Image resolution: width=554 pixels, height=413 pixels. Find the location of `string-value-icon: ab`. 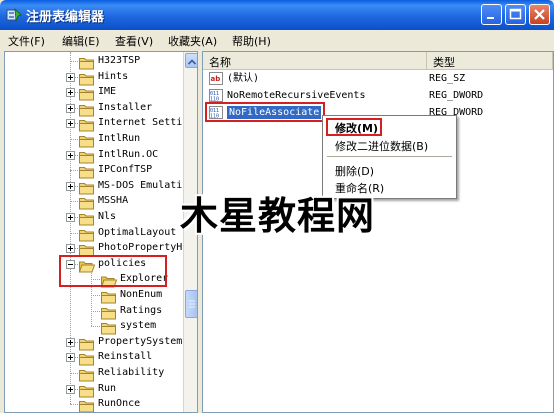

string-value-icon: ab is located at coordinates (216, 78).